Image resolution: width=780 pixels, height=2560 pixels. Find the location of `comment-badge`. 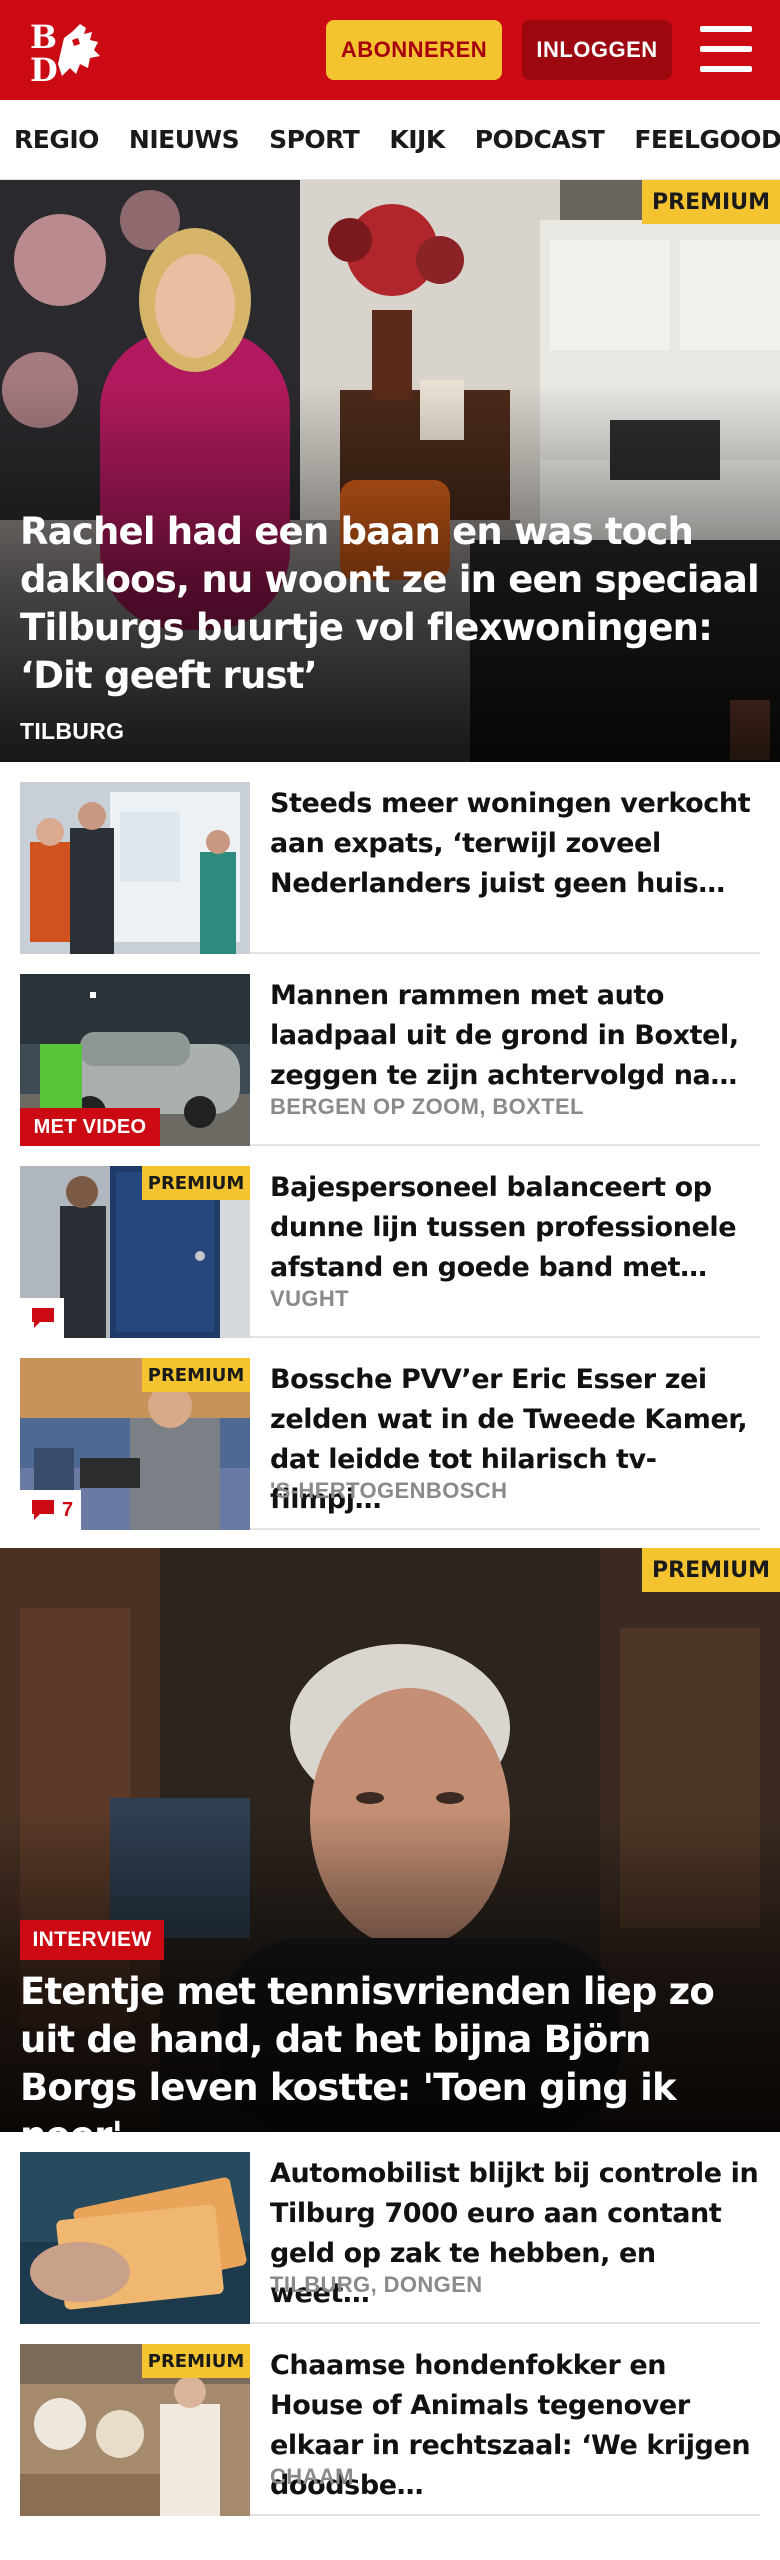

comment-badge is located at coordinates (42, 1318).